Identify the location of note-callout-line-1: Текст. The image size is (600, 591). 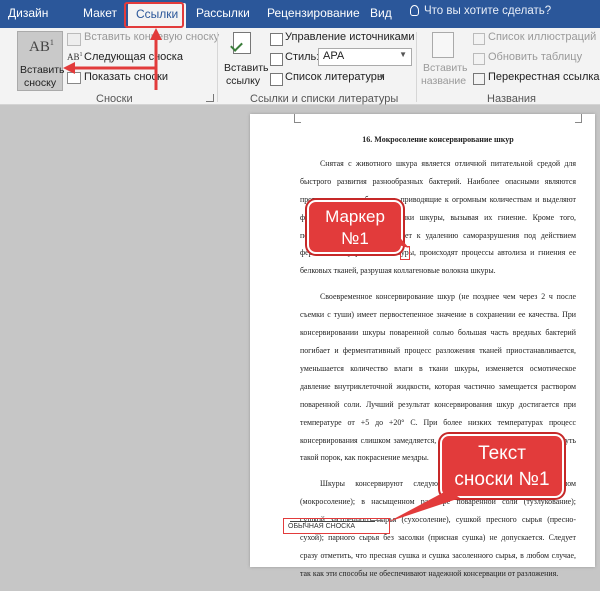
(502, 453).